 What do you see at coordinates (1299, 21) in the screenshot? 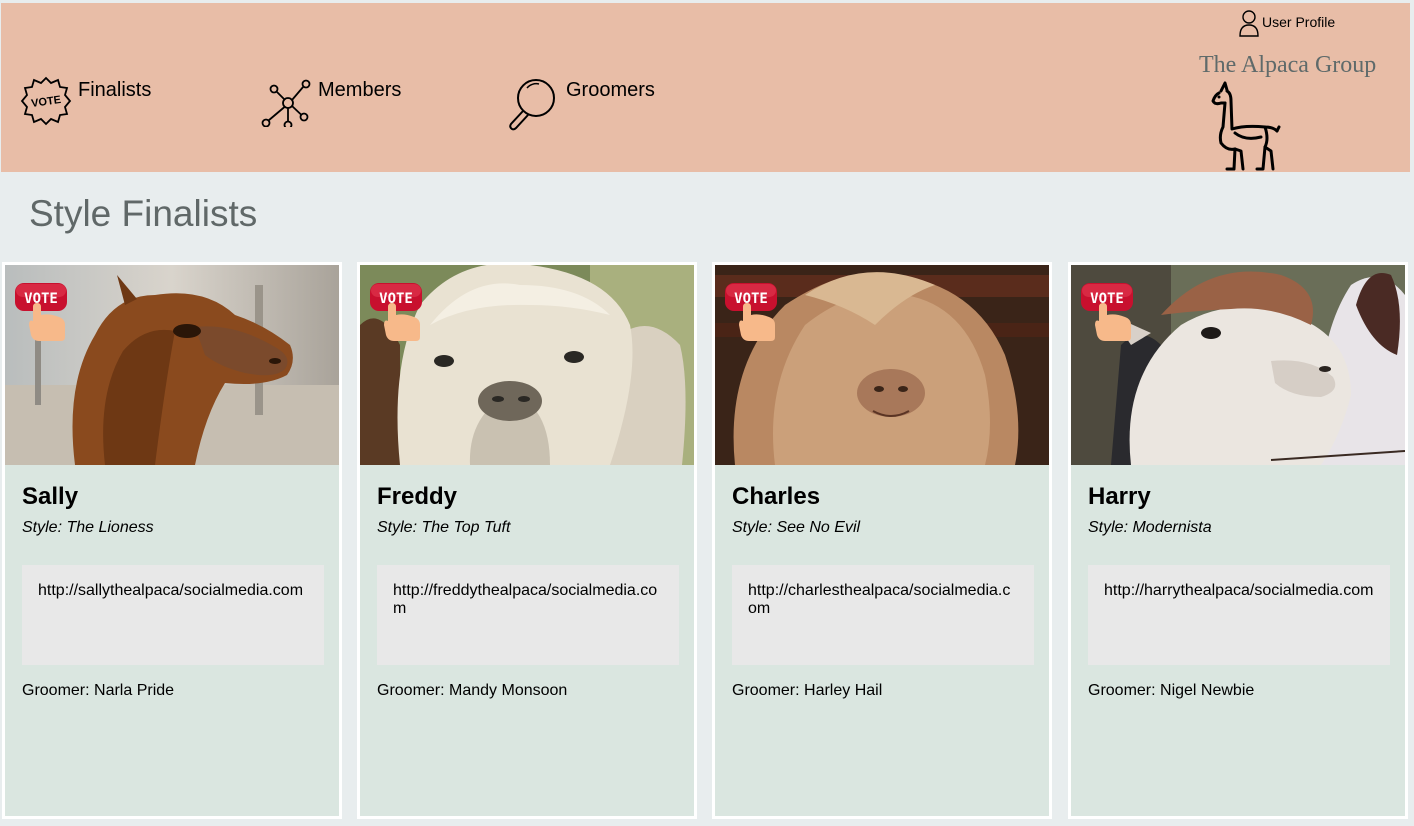
I see `user-profile-label: User Profile` at bounding box center [1299, 21].